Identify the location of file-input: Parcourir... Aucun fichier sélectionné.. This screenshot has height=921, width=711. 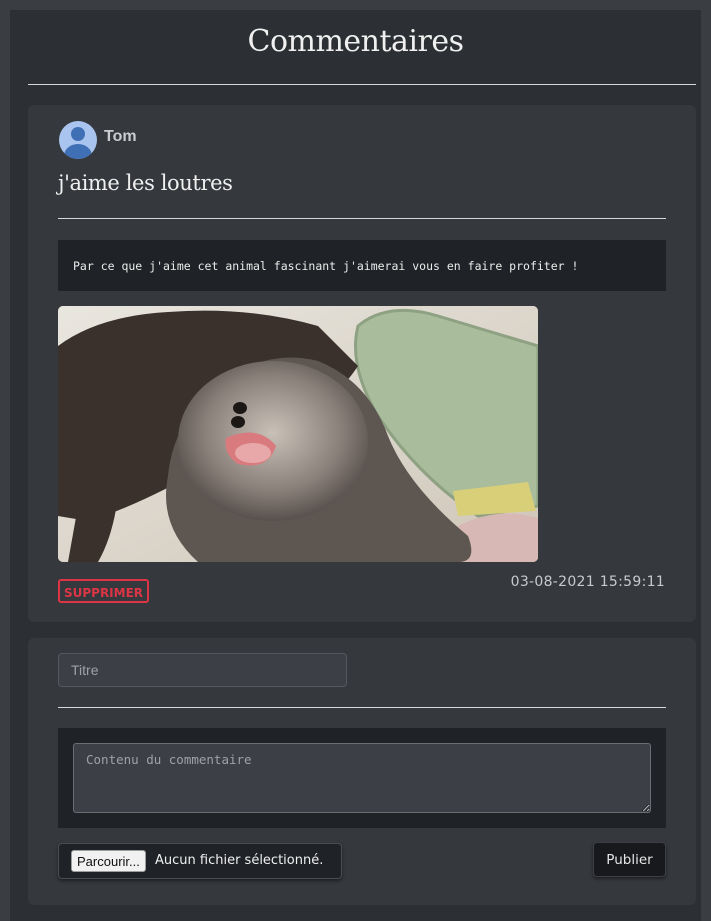
(200, 861).